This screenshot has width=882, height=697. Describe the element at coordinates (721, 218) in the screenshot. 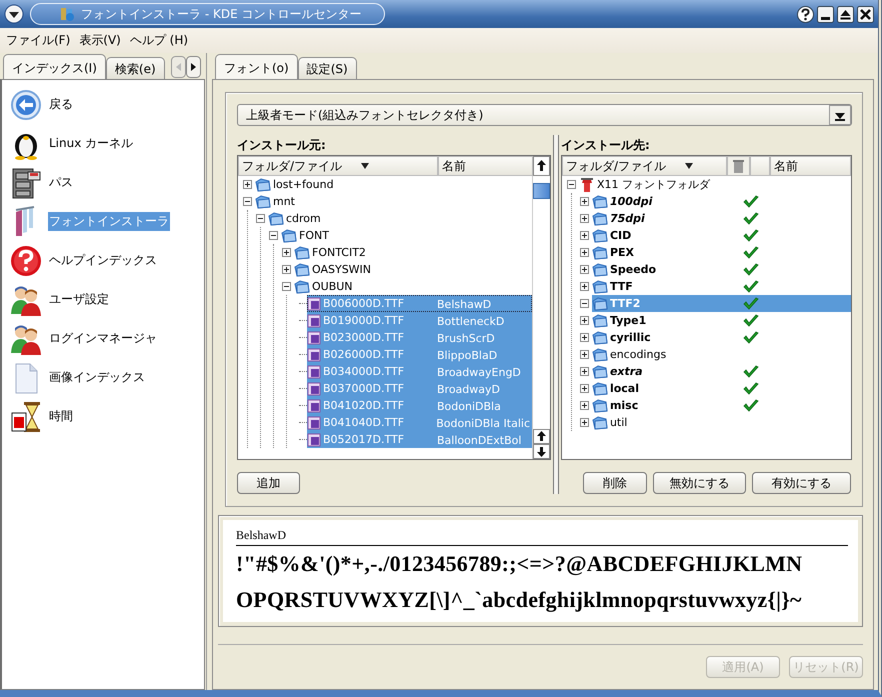

I see `tree-row: 75dpi` at that location.